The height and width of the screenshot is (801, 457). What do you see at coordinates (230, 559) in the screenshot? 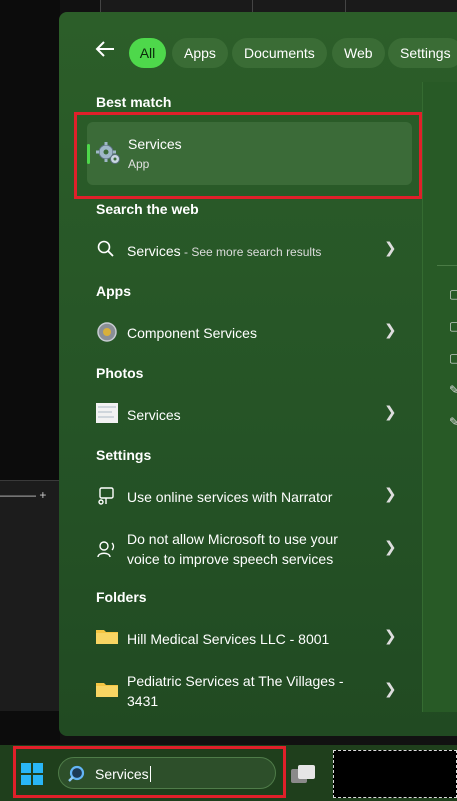
I see `setting-result-line2: voice to improve speech services` at bounding box center [230, 559].